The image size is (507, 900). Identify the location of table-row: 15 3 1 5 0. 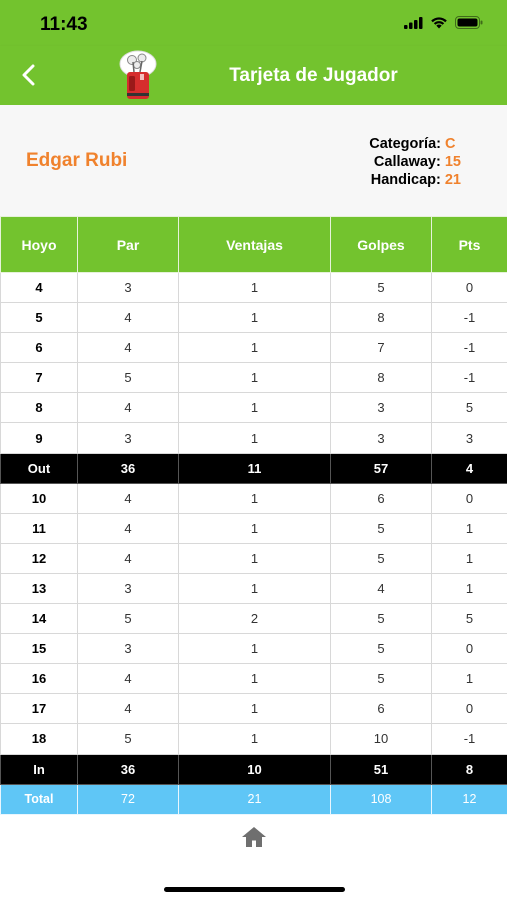
(253, 649).